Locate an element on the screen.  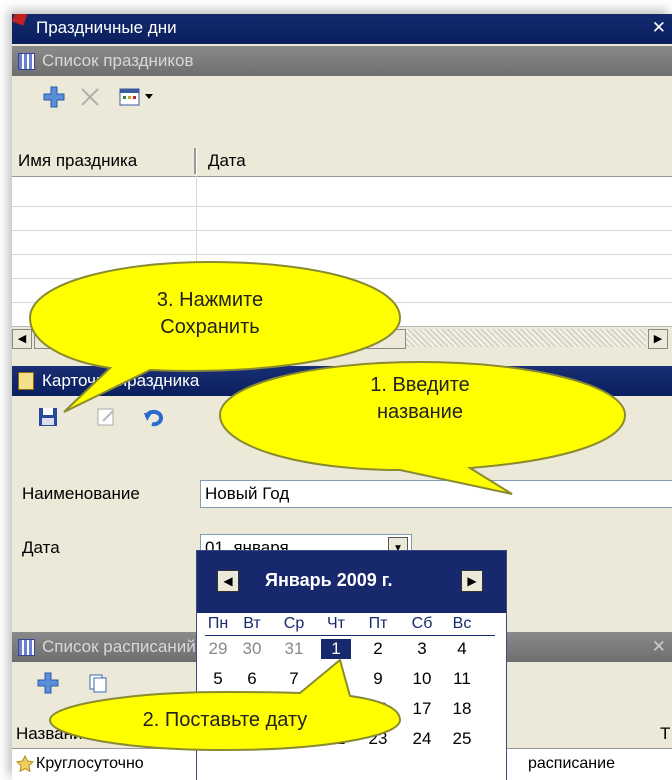
calendar-day: 7 is located at coordinates (294, 679).